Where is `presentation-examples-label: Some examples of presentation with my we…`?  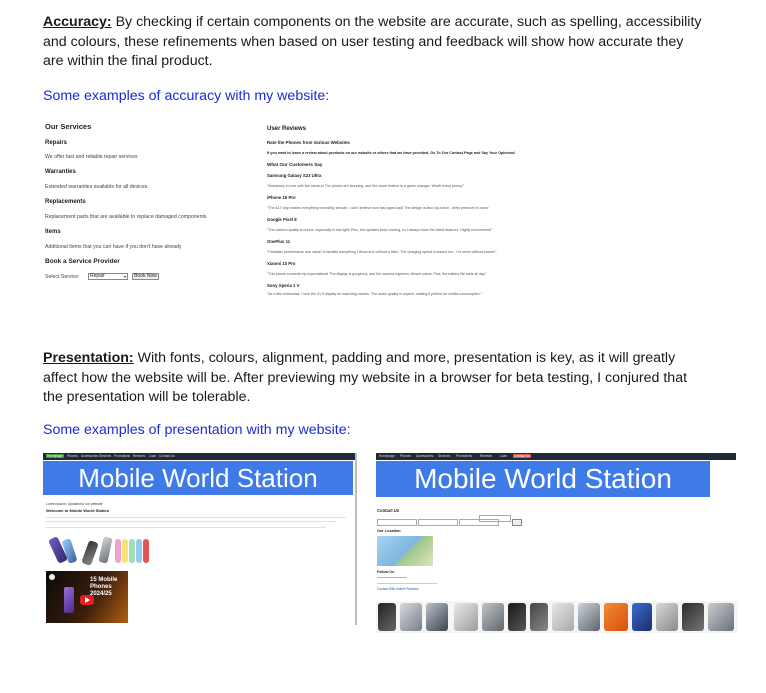
presentation-examples-label: Some examples of presentation with my we… is located at coordinates (197, 430).